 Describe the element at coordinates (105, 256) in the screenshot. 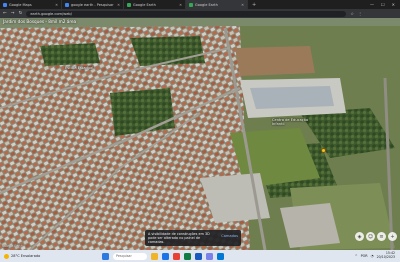

I see `start-icon` at that location.